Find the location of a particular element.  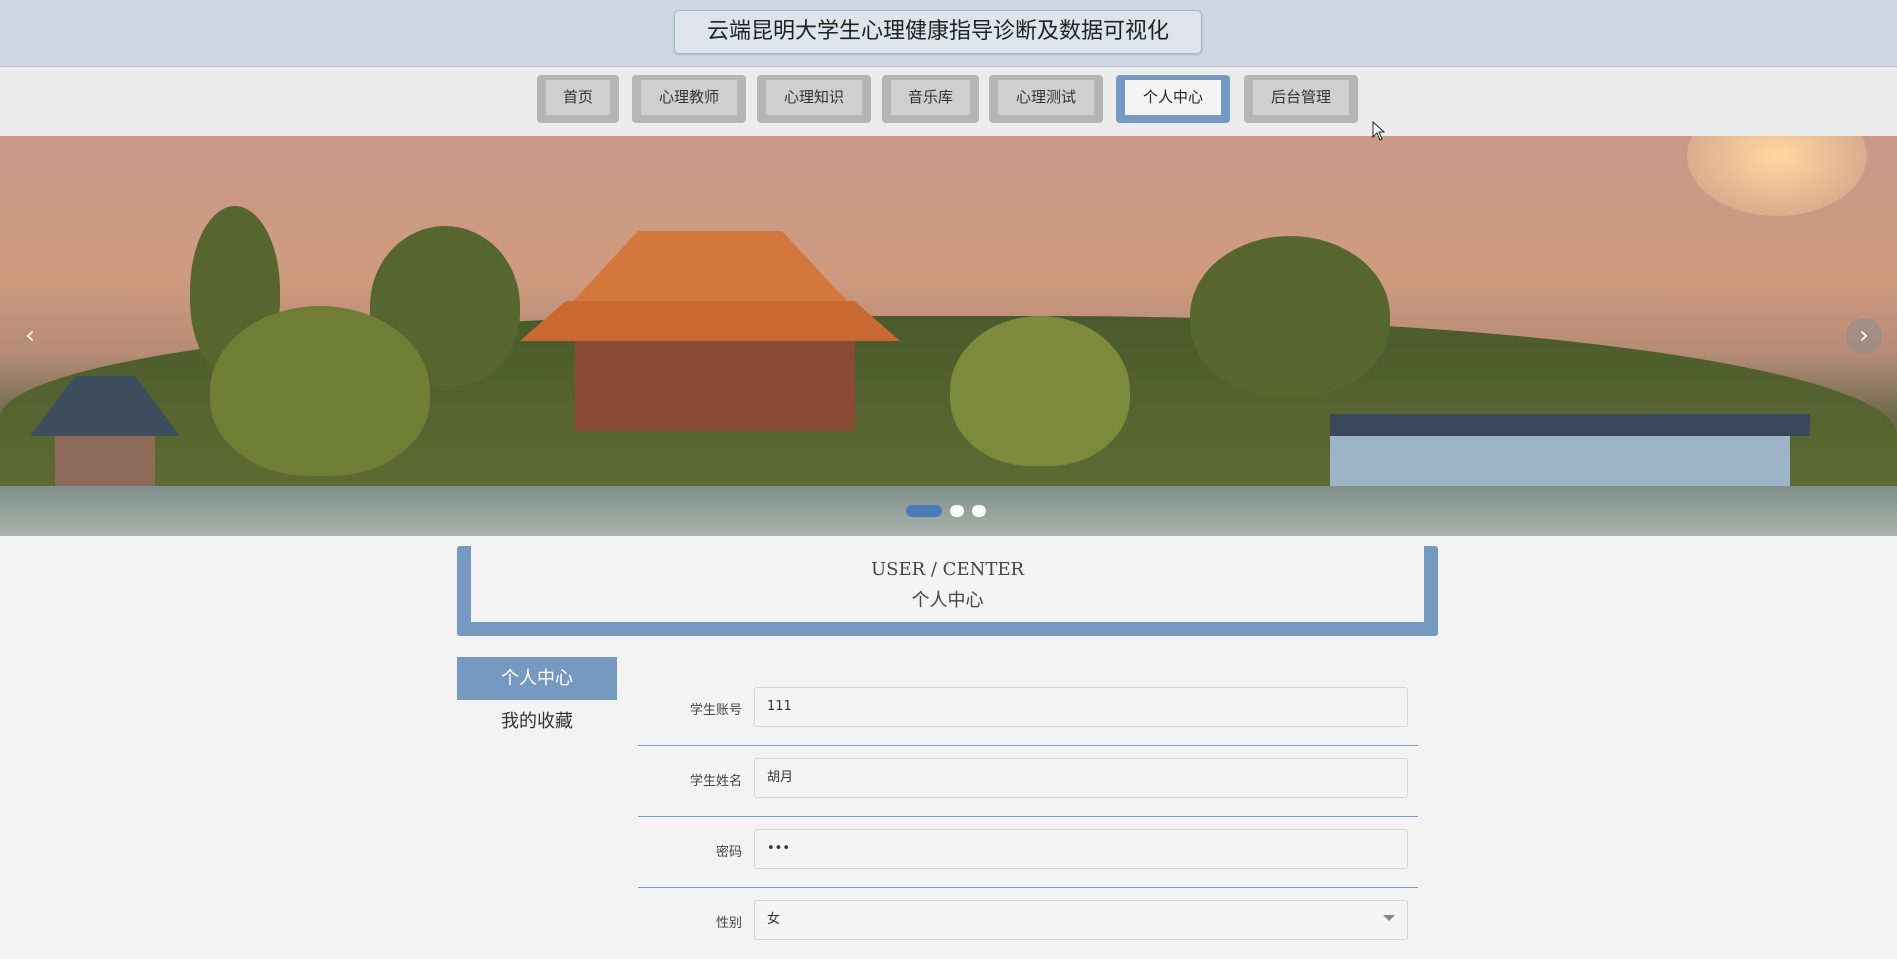

nav-item-label: 个人中心 is located at coordinates (1173, 97).